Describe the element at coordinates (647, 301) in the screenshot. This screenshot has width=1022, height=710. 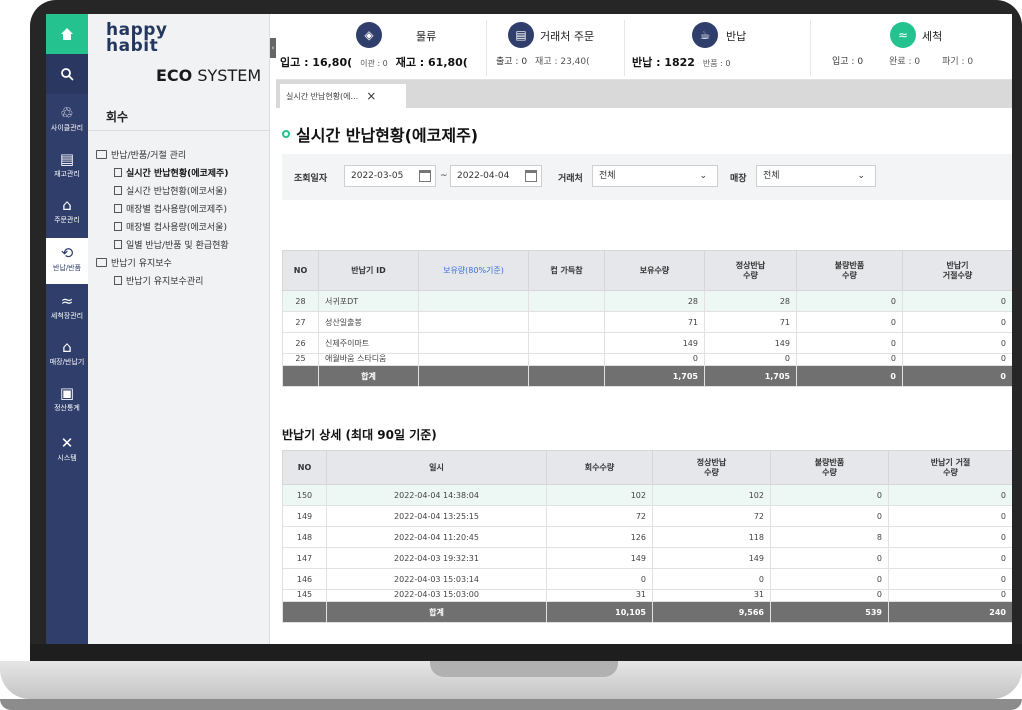
I see `table-row: 28 서귀포DT 28 28 0 0` at that location.